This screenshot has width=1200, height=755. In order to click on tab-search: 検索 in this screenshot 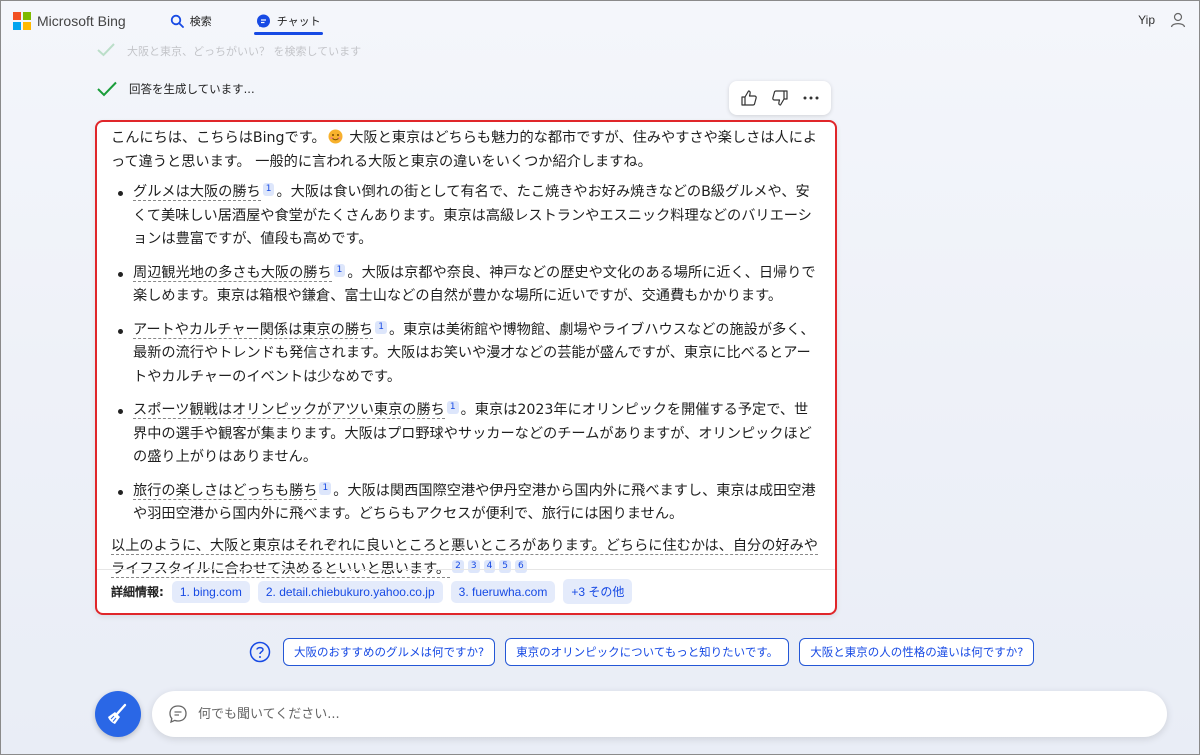, I will do `click(191, 21)`.